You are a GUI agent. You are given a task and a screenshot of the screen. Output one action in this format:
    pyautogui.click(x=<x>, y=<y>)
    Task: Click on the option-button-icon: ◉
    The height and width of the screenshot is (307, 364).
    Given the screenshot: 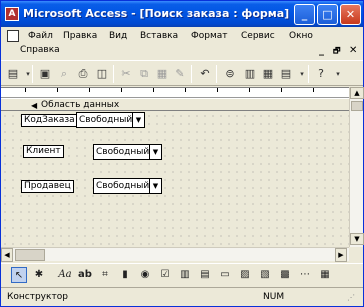 What is the action you would take?
    pyautogui.click(x=145, y=275)
    